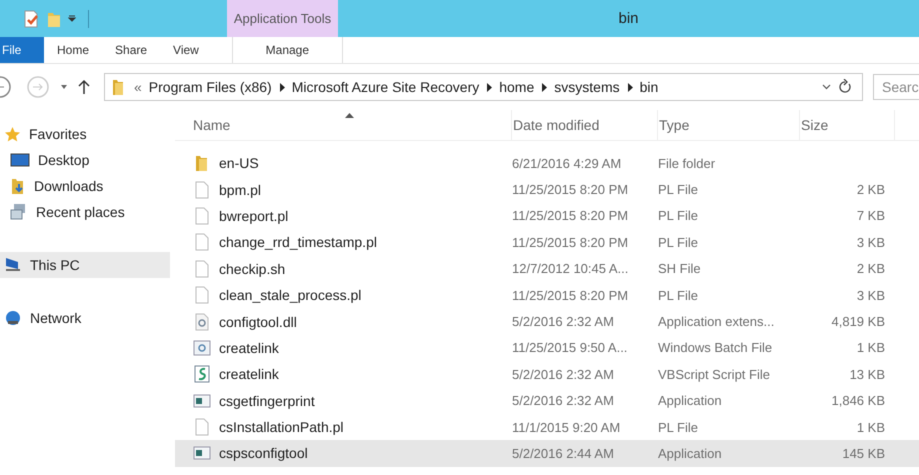 The height and width of the screenshot is (475, 919). Describe the element at coordinates (85, 160) in the screenshot. I see `sidebar-item: Desktop` at that location.